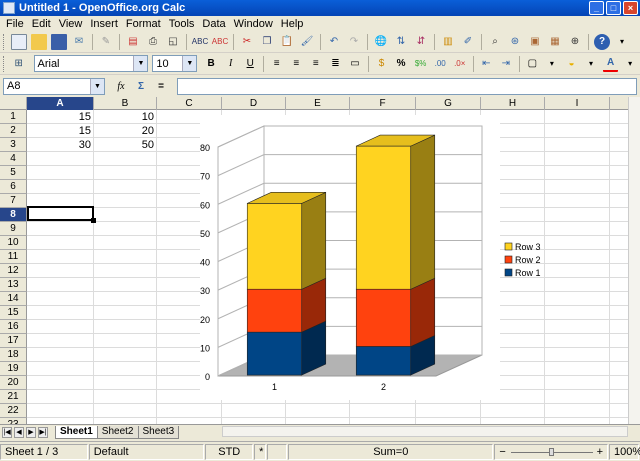  I want to click on zoom-slider: − +, so click(551, 451).